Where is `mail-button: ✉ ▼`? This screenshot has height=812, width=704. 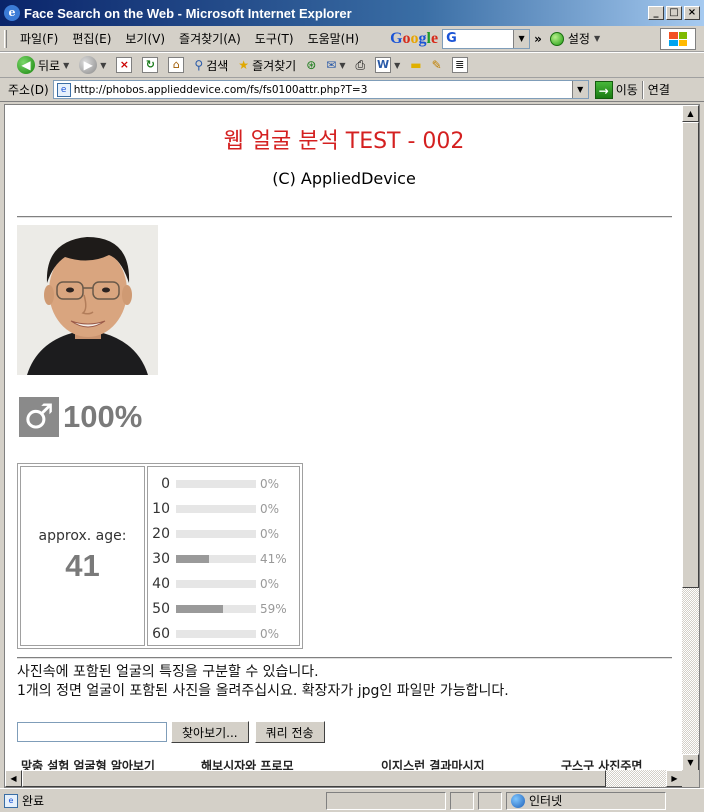
mail-button: ✉ ▼ is located at coordinates (335, 65).